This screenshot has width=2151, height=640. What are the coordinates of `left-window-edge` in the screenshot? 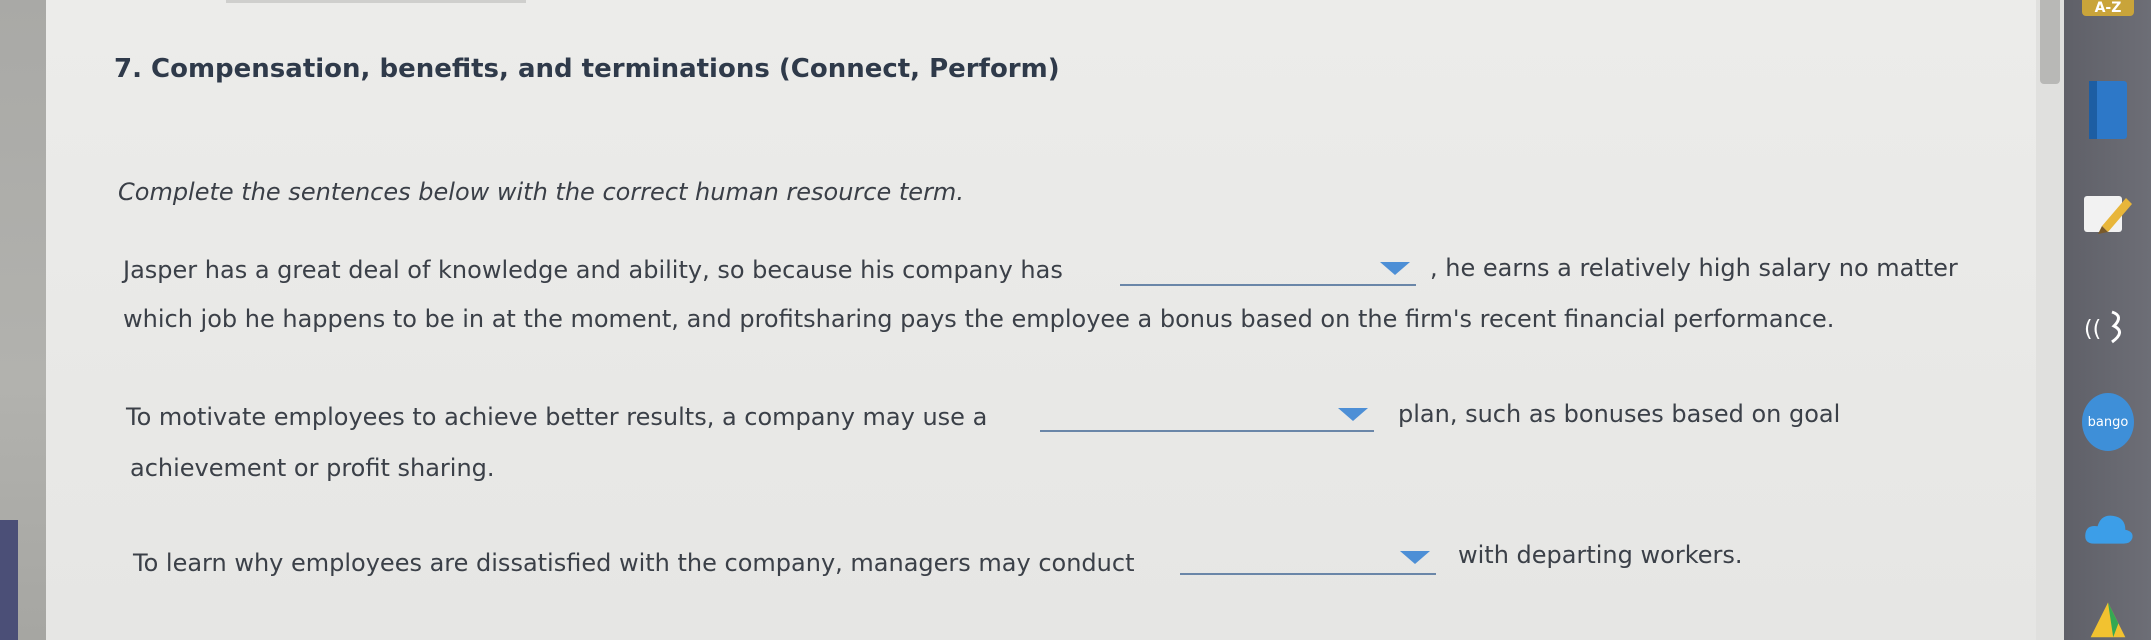 It's located at (23, 320).